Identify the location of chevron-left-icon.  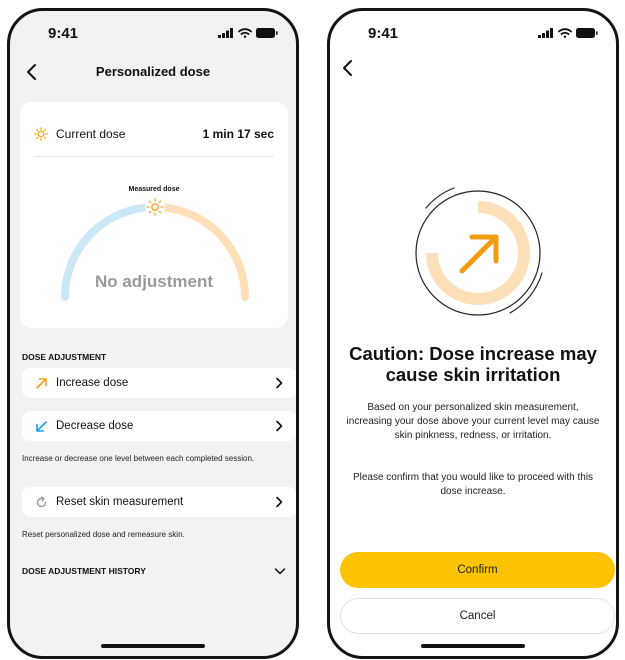
(347, 68).